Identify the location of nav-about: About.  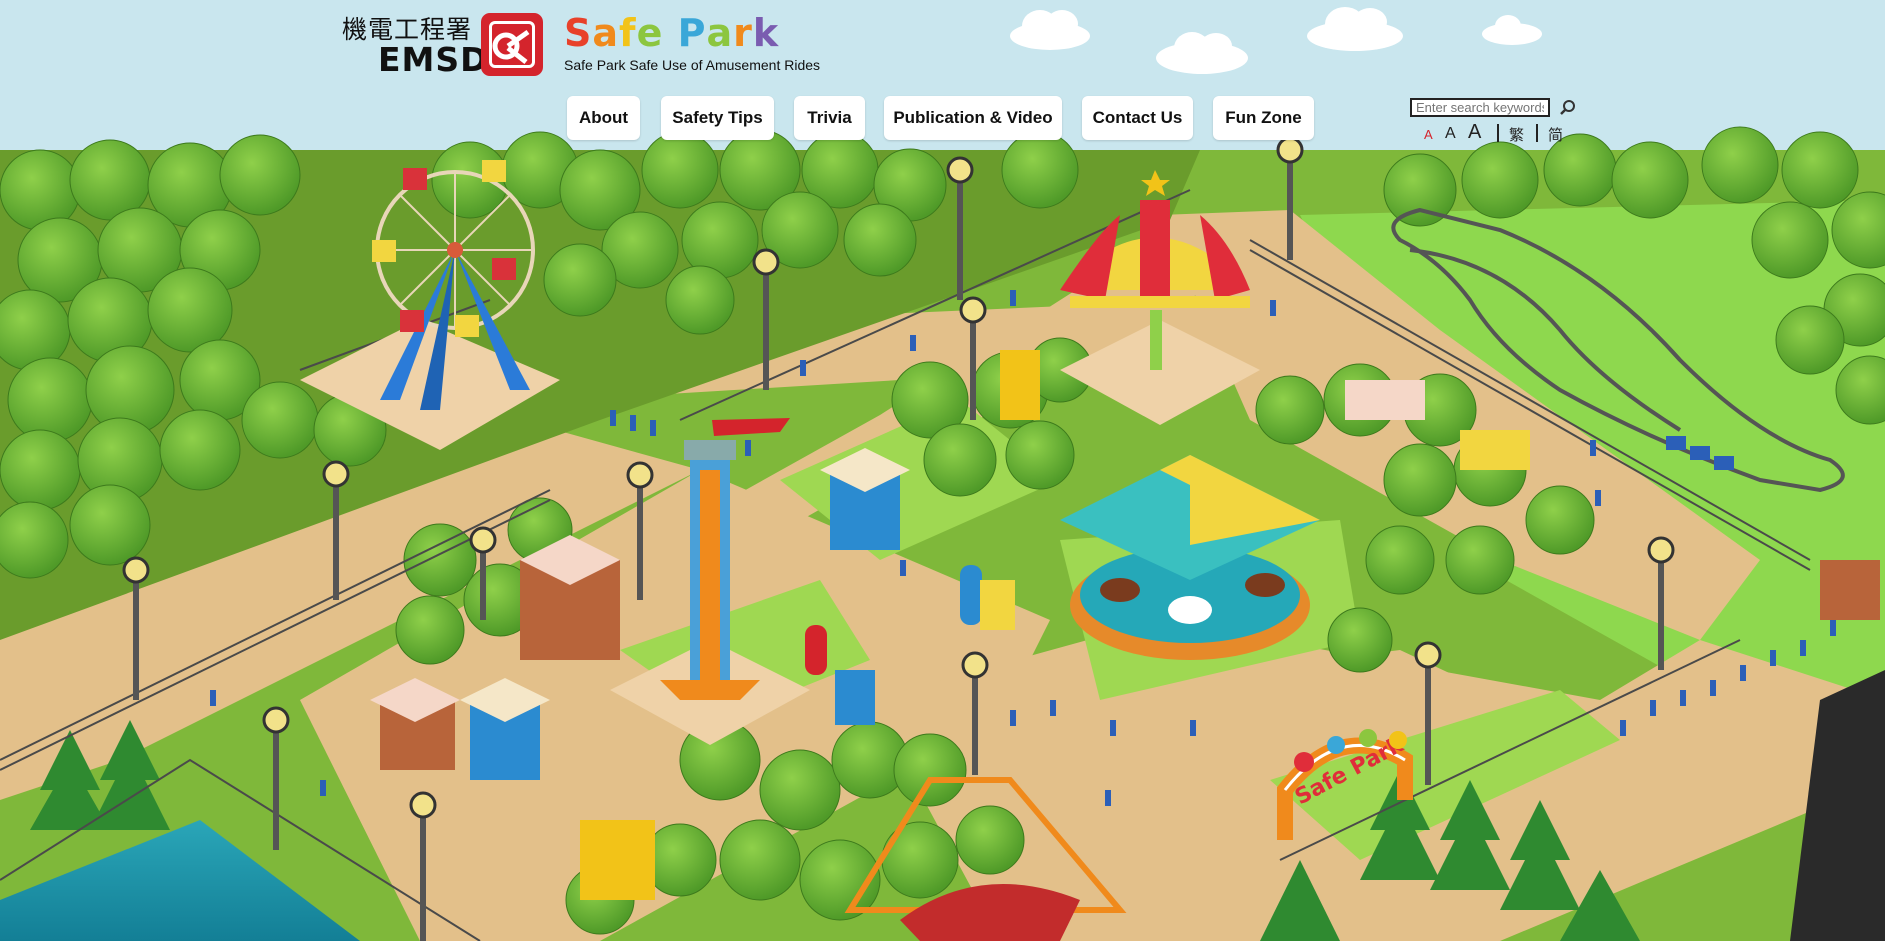
(603, 118).